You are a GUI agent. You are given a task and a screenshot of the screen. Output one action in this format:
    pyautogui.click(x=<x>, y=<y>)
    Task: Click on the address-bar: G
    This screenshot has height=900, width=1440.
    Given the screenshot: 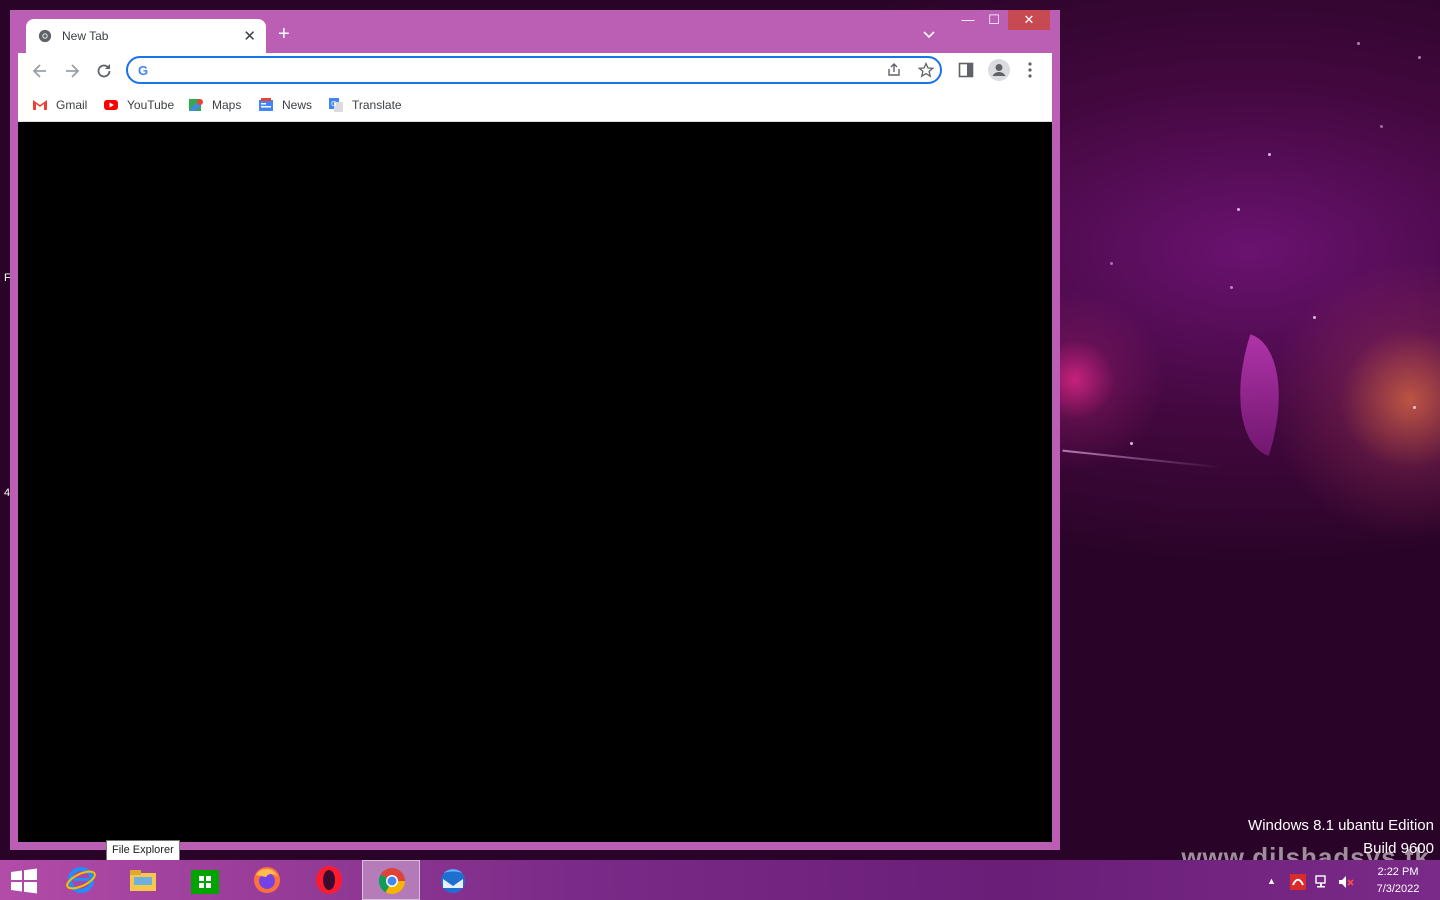 What is the action you would take?
    pyautogui.click(x=534, y=70)
    